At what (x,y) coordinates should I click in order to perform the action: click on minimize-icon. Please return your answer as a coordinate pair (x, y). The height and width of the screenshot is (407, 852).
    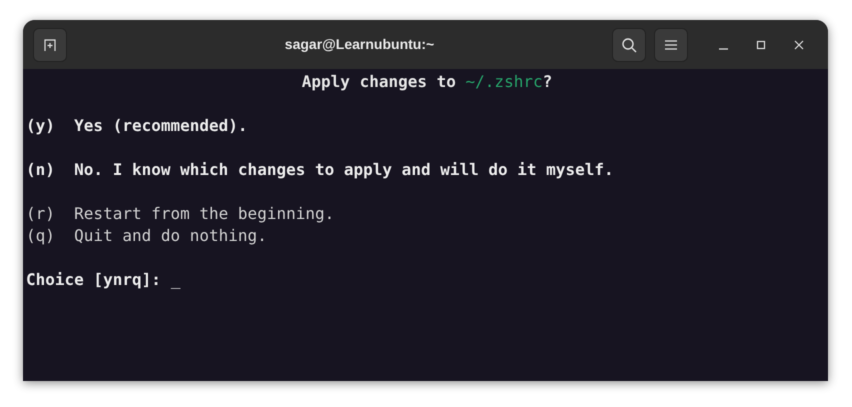
    Looking at the image, I should click on (723, 49).